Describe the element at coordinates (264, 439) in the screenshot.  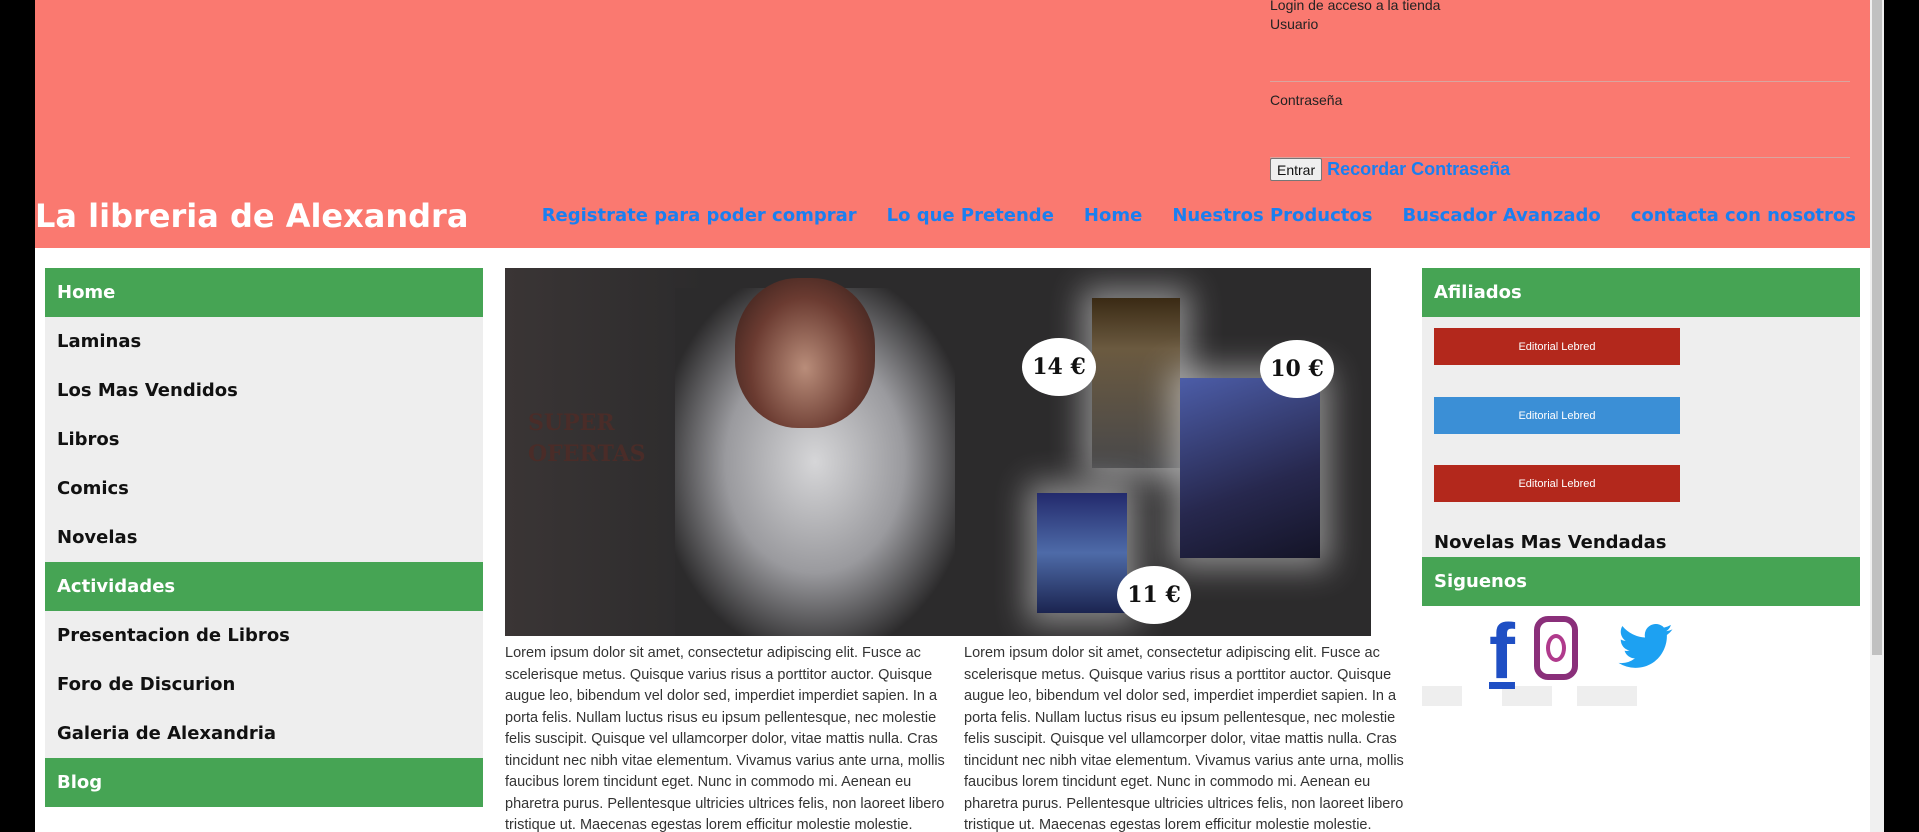
I see `sidebar-item-books: Libros` at that location.